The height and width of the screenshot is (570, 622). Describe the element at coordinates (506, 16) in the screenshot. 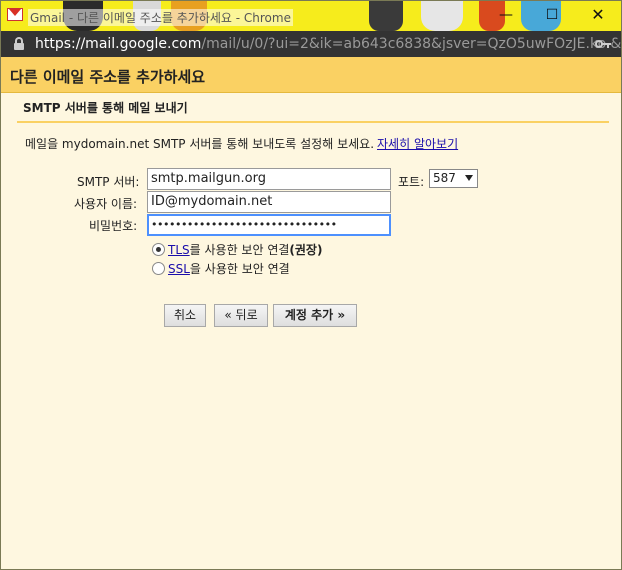

I see `minimize-button: —` at that location.